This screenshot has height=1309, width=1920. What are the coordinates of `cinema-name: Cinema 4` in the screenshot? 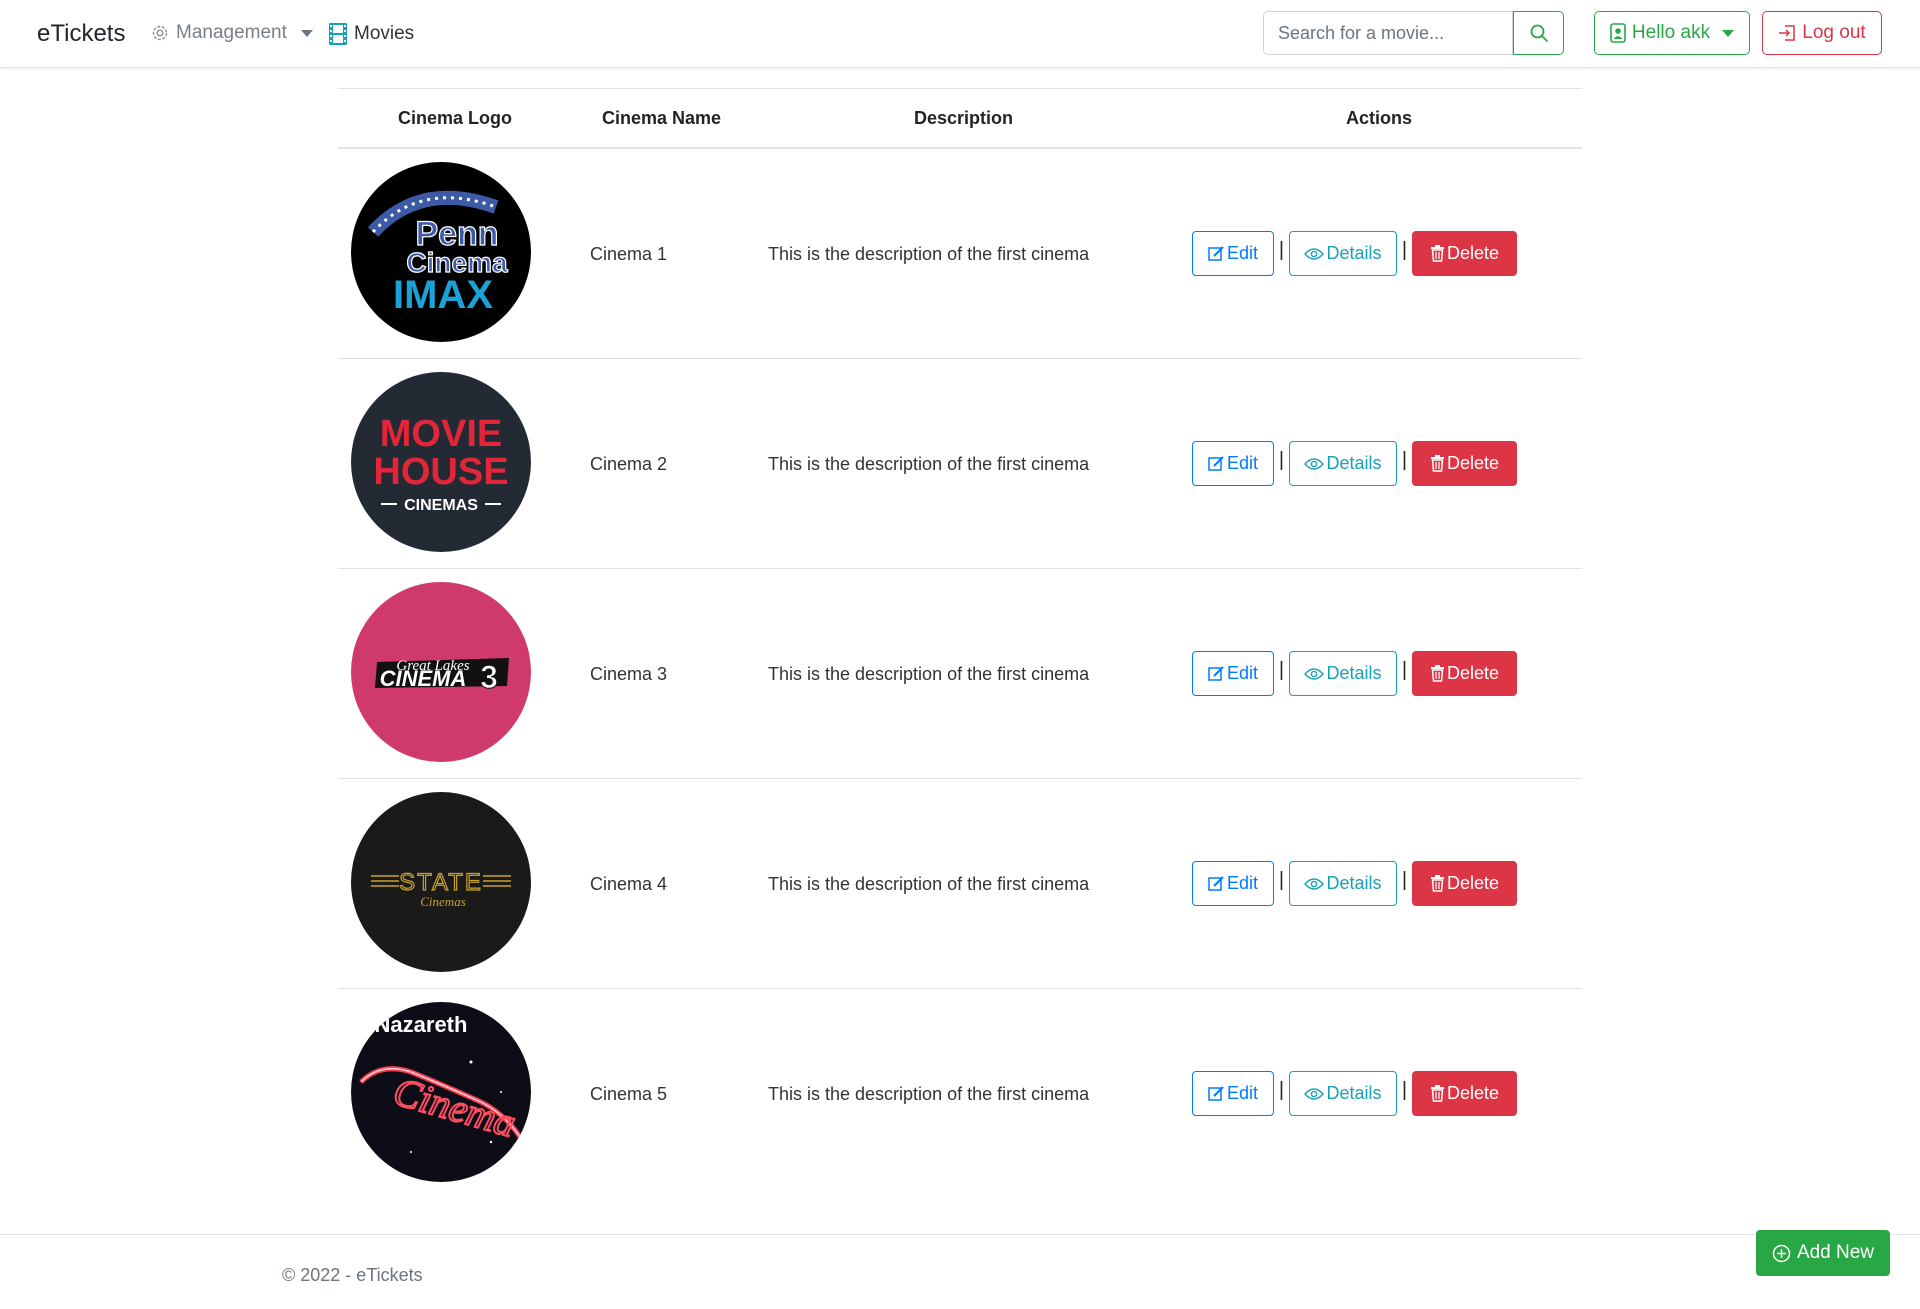 It's located at (629, 884).